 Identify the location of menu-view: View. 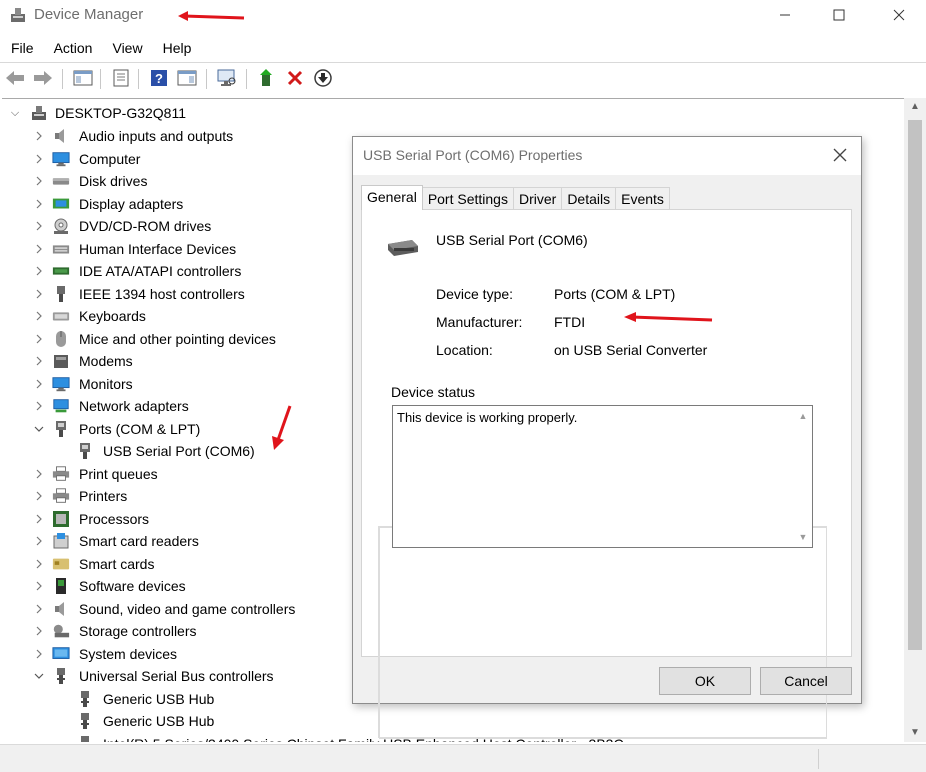
(126, 48).